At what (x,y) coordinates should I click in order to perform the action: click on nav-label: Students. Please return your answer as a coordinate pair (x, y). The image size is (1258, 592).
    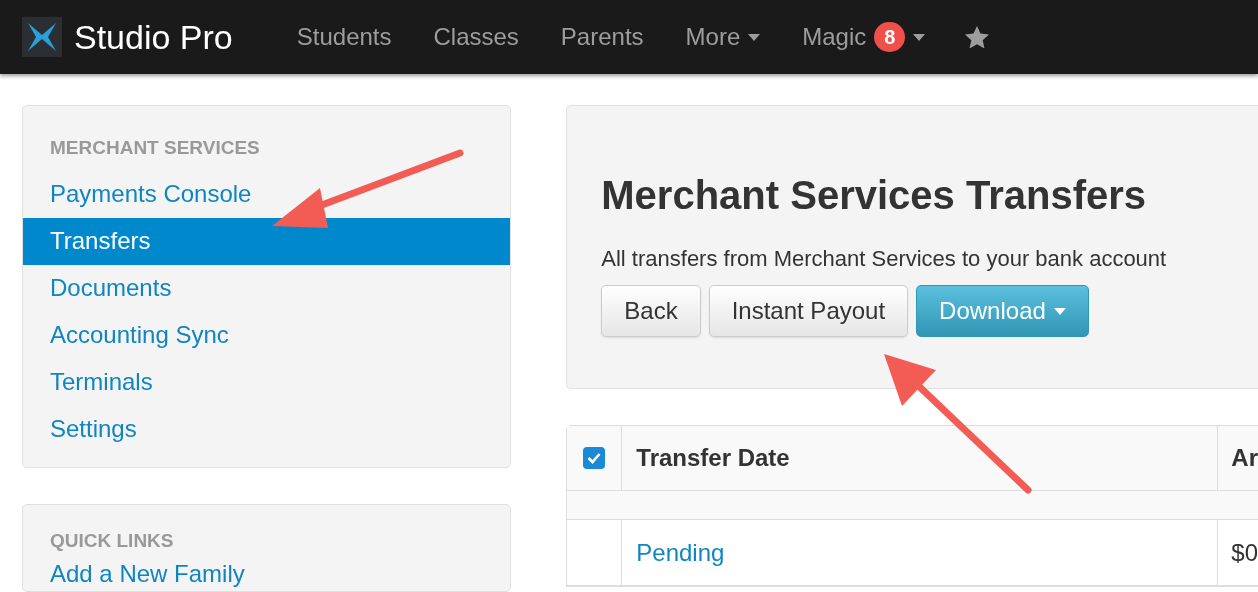
    Looking at the image, I should click on (344, 37).